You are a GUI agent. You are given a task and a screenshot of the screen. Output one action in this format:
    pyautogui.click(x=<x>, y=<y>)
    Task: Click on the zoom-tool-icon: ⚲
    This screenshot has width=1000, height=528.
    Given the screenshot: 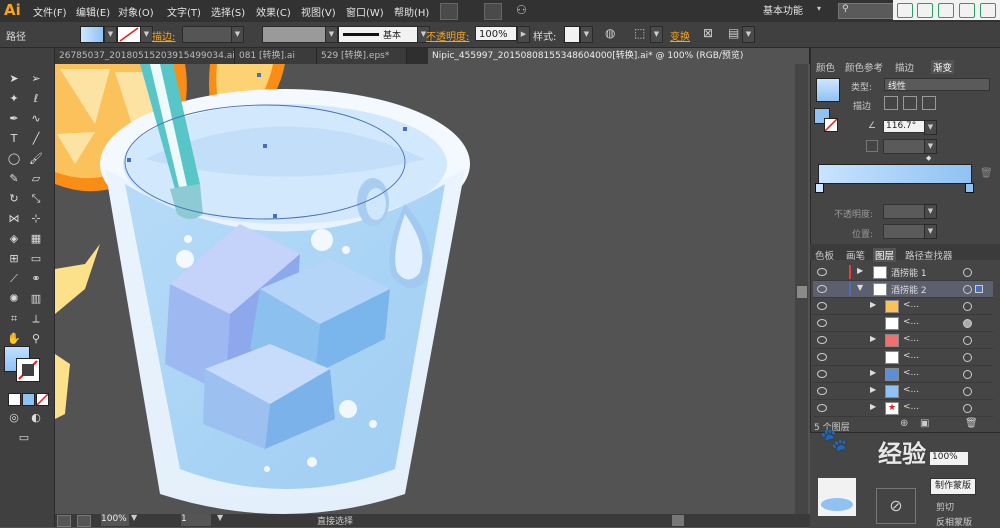 What is the action you would take?
    pyautogui.click(x=36, y=339)
    